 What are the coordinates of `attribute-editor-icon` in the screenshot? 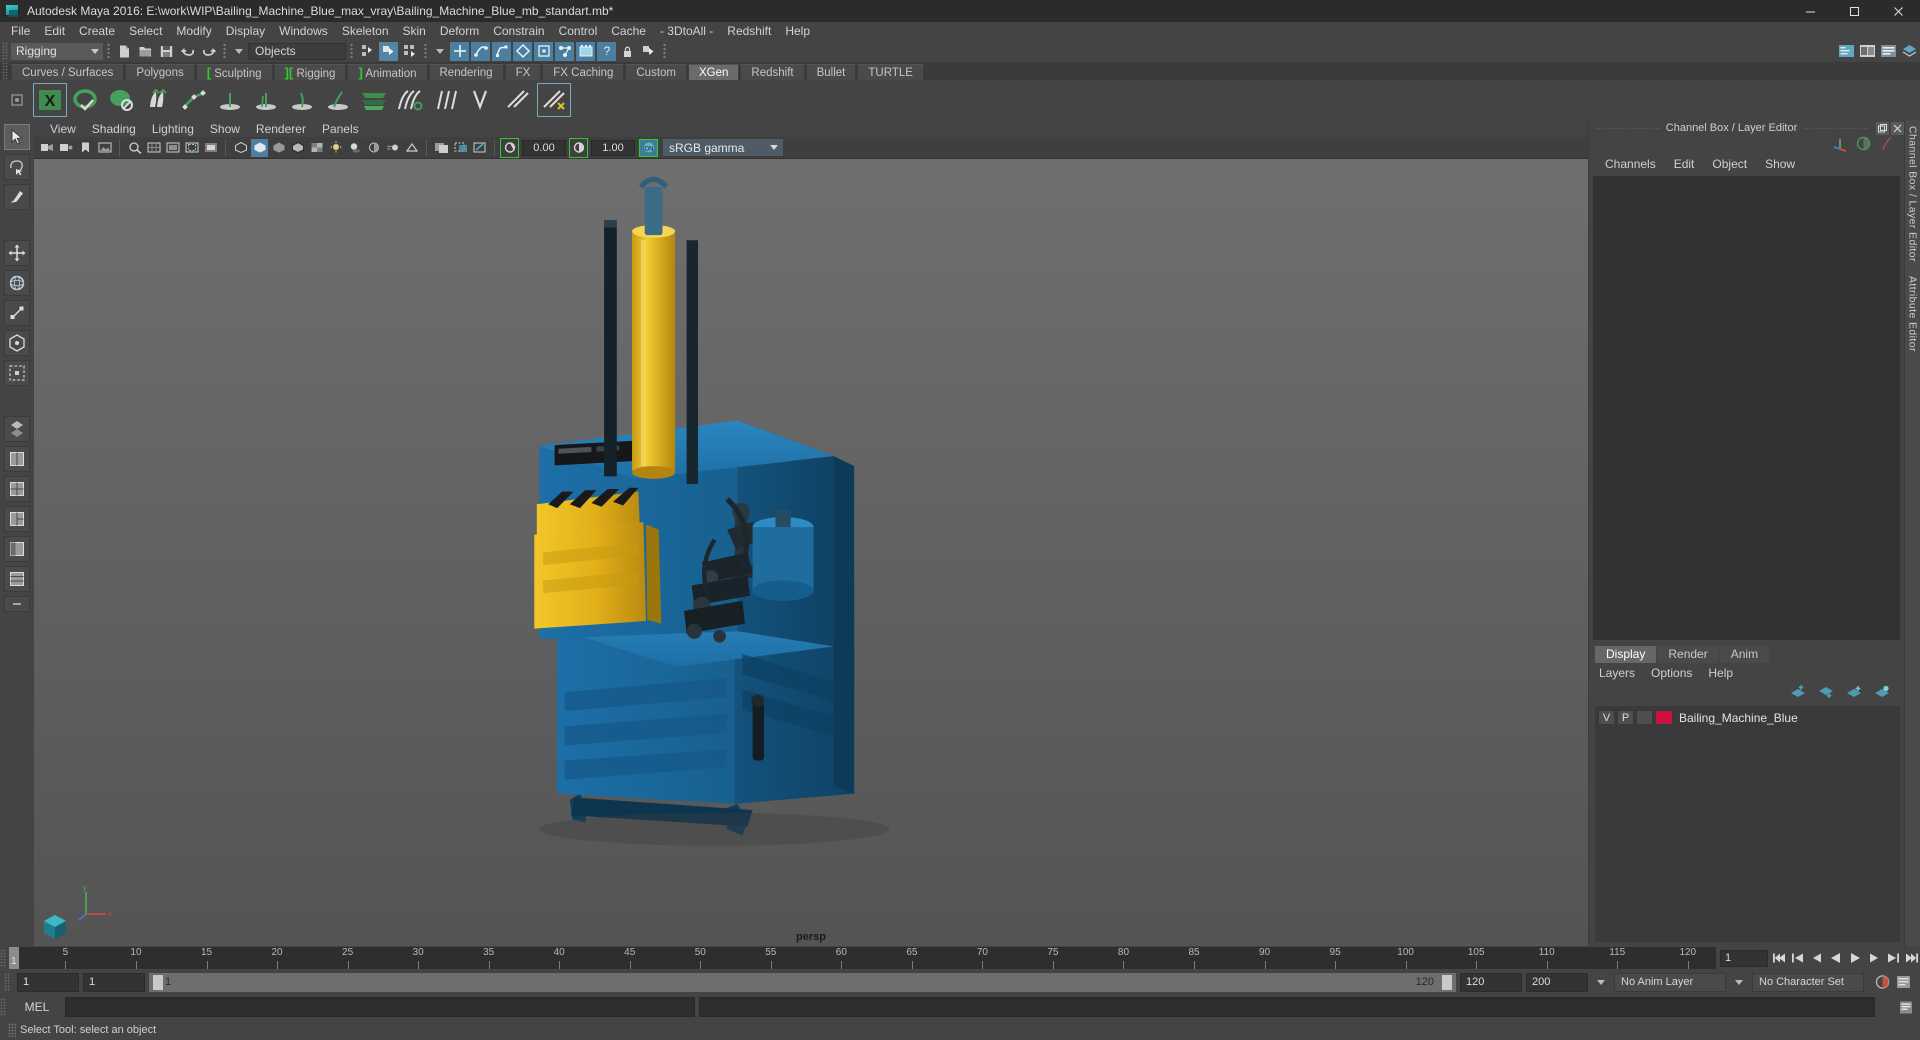 It's located at (1888, 51).